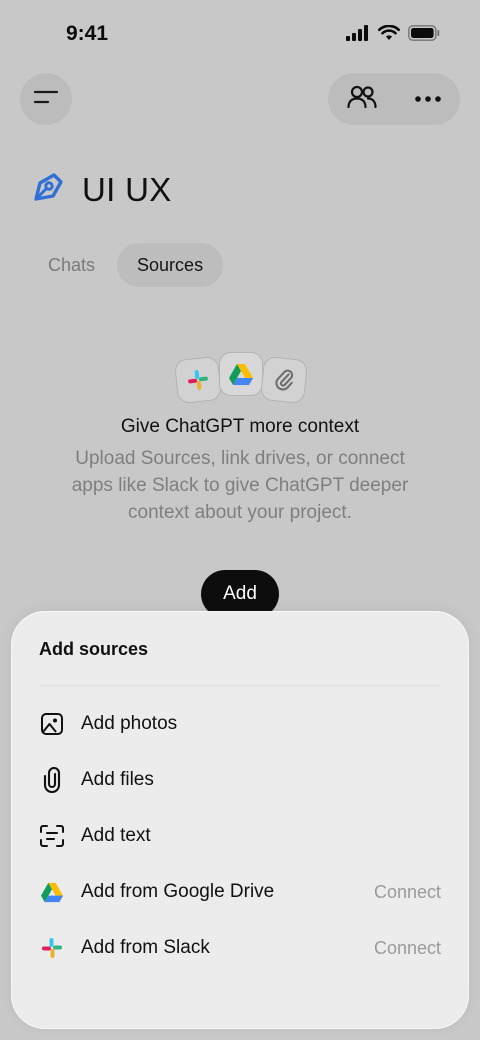  Describe the element at coordinates (240, 836) in the screenshot. I see `add-text-item: Add text` at that location.